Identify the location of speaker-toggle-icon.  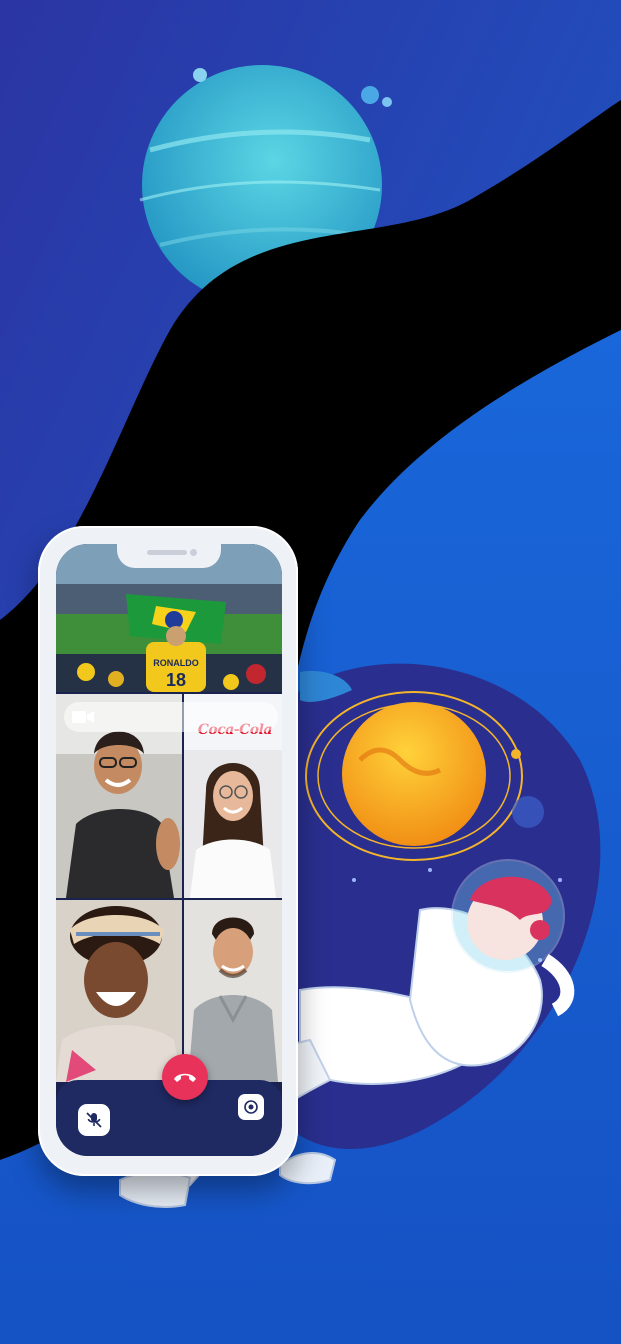
(251, 1107).